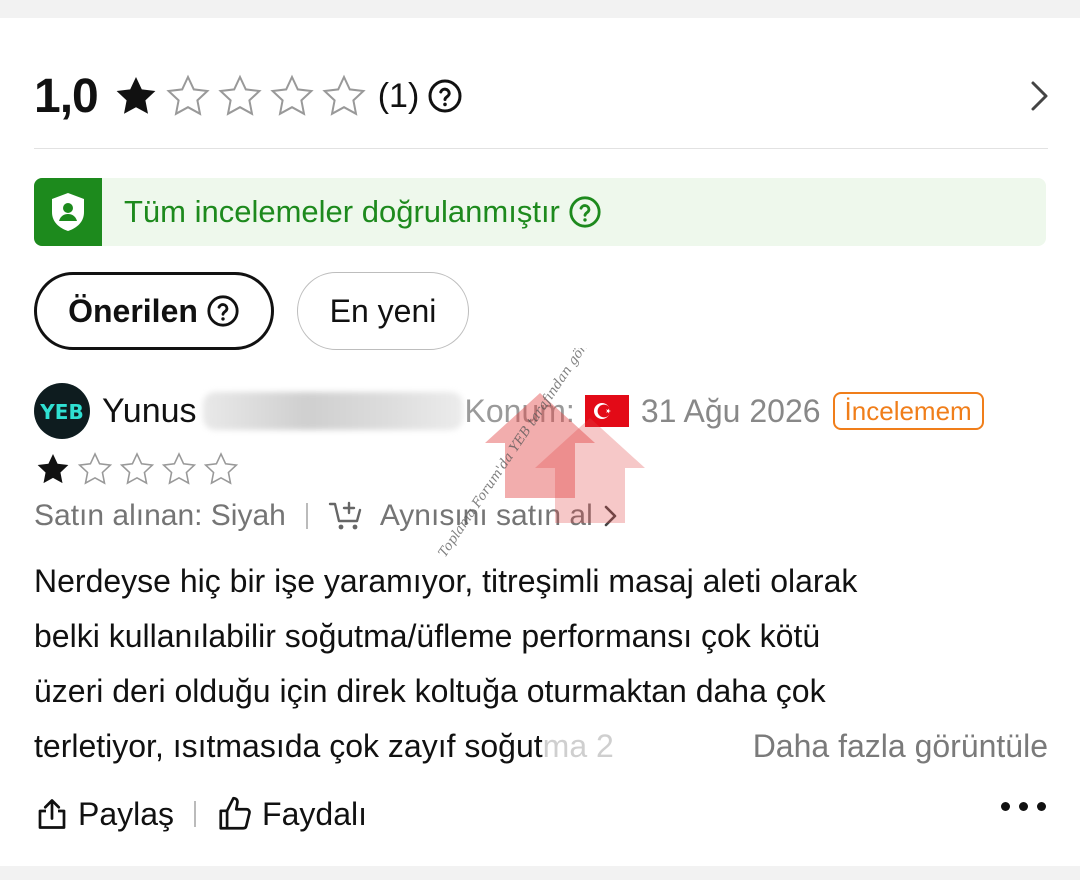  What do you see at coordinates (342, 211) in the screenshot?
I see `verified-text: Tüm incelemeler doğrulanmıştır` at bounding box center [342, 211].